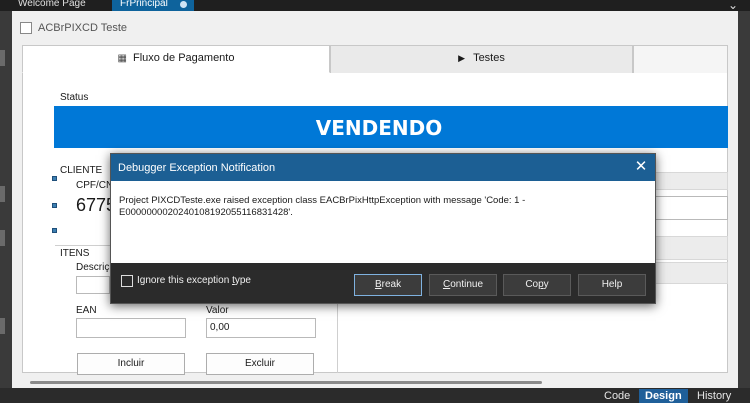  Describe the element at coordinates (131, 328) in the screenshot. I see `ean-field` at that location.